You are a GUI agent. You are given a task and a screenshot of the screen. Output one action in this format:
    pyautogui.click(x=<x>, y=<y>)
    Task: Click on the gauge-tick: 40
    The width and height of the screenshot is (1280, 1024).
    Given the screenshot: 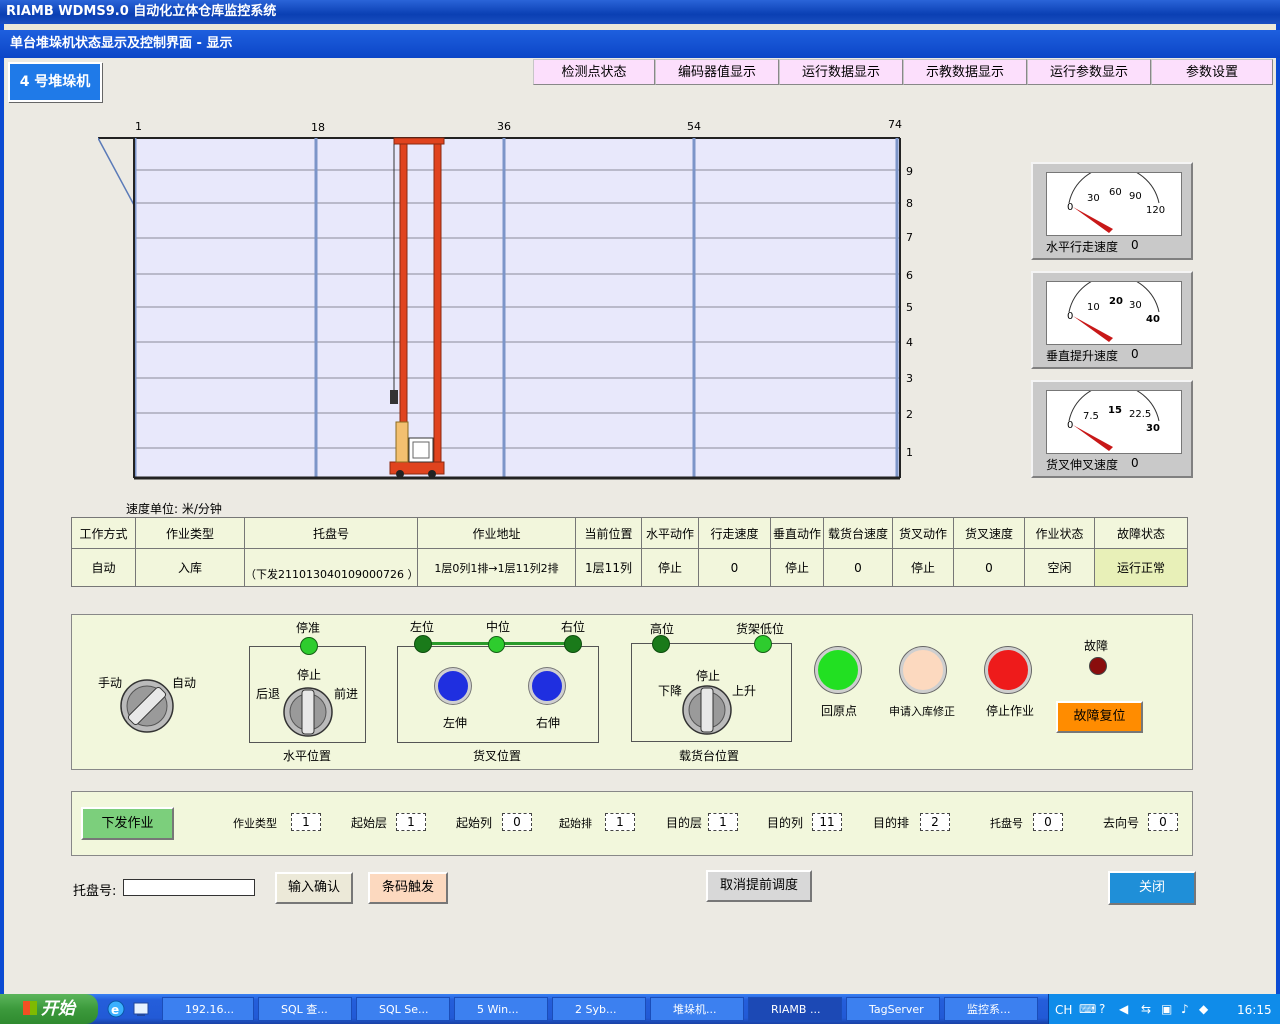 What is the action you would take?
    pyautogui.click(x=1153, y=319)
    